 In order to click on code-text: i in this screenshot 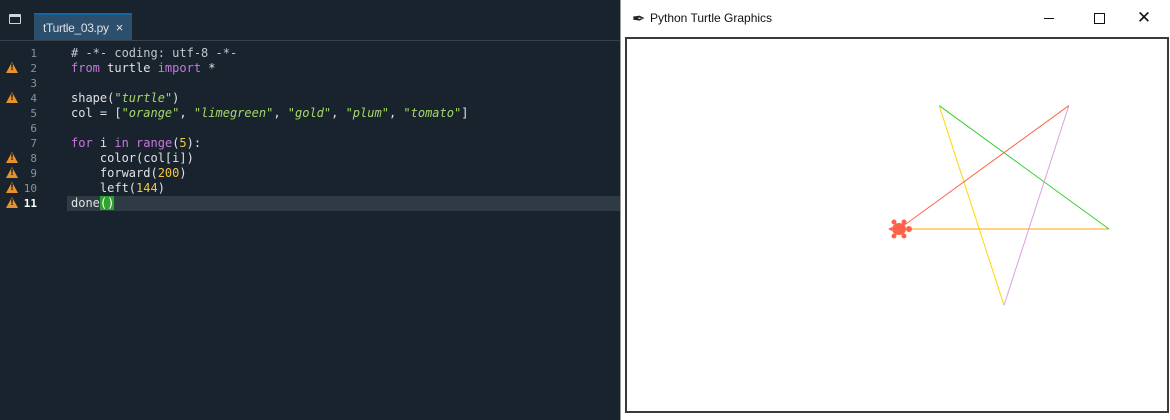, I will do `click(103, 143)`.